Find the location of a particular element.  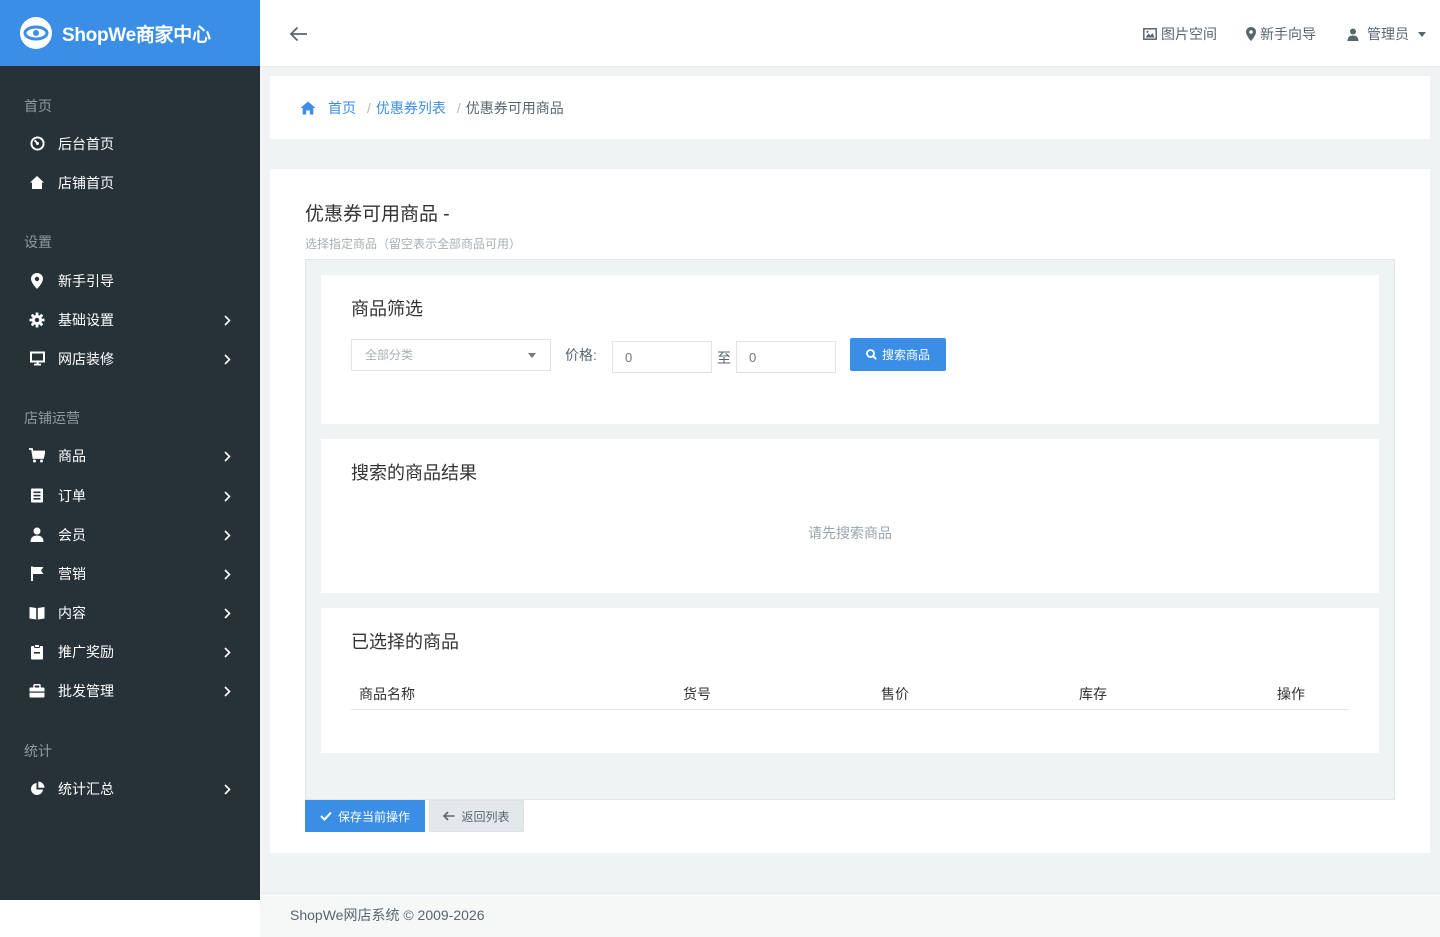

arrow-left-icon is located at coordinates (449, 816).